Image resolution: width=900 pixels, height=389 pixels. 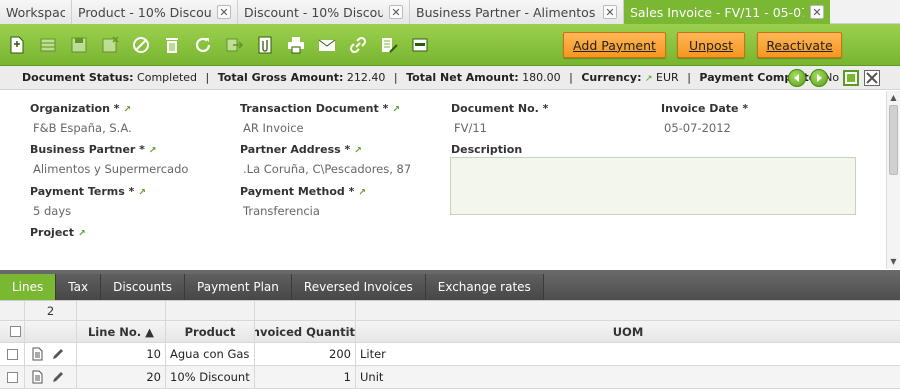 I want to click on attachment-icon, so click(x=264, y=44).